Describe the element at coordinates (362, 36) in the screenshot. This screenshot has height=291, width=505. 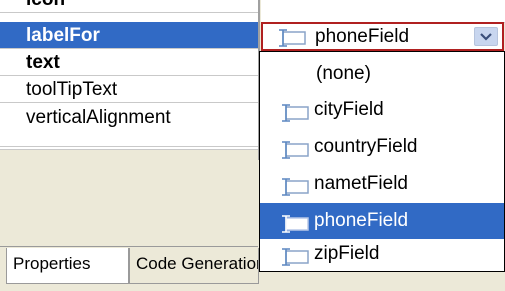
I see `combobox-value: phoneField` at that location.